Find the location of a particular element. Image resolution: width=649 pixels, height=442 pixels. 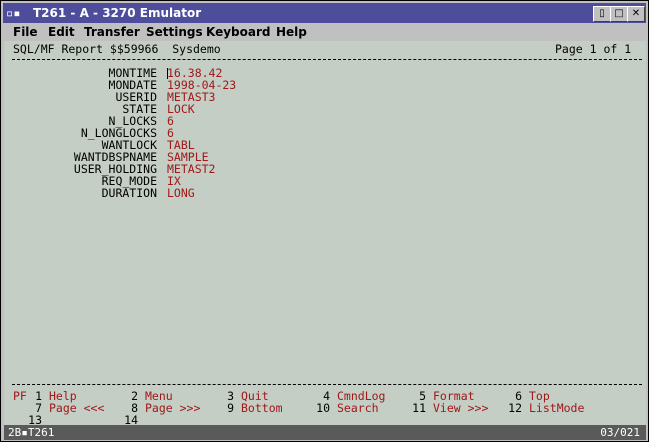

header-divider is located at coordinates (327, 59).